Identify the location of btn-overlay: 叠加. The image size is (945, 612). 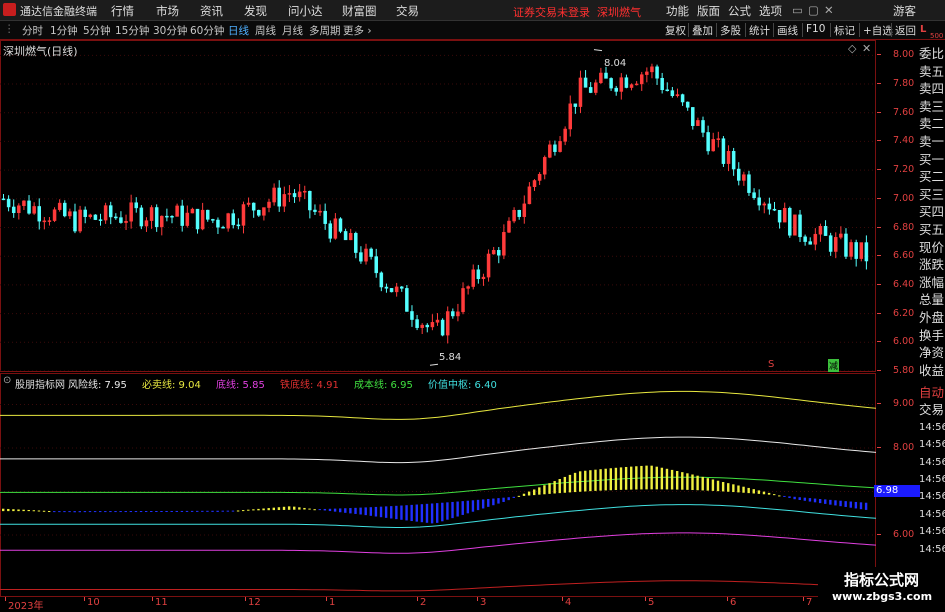
(702, 30).